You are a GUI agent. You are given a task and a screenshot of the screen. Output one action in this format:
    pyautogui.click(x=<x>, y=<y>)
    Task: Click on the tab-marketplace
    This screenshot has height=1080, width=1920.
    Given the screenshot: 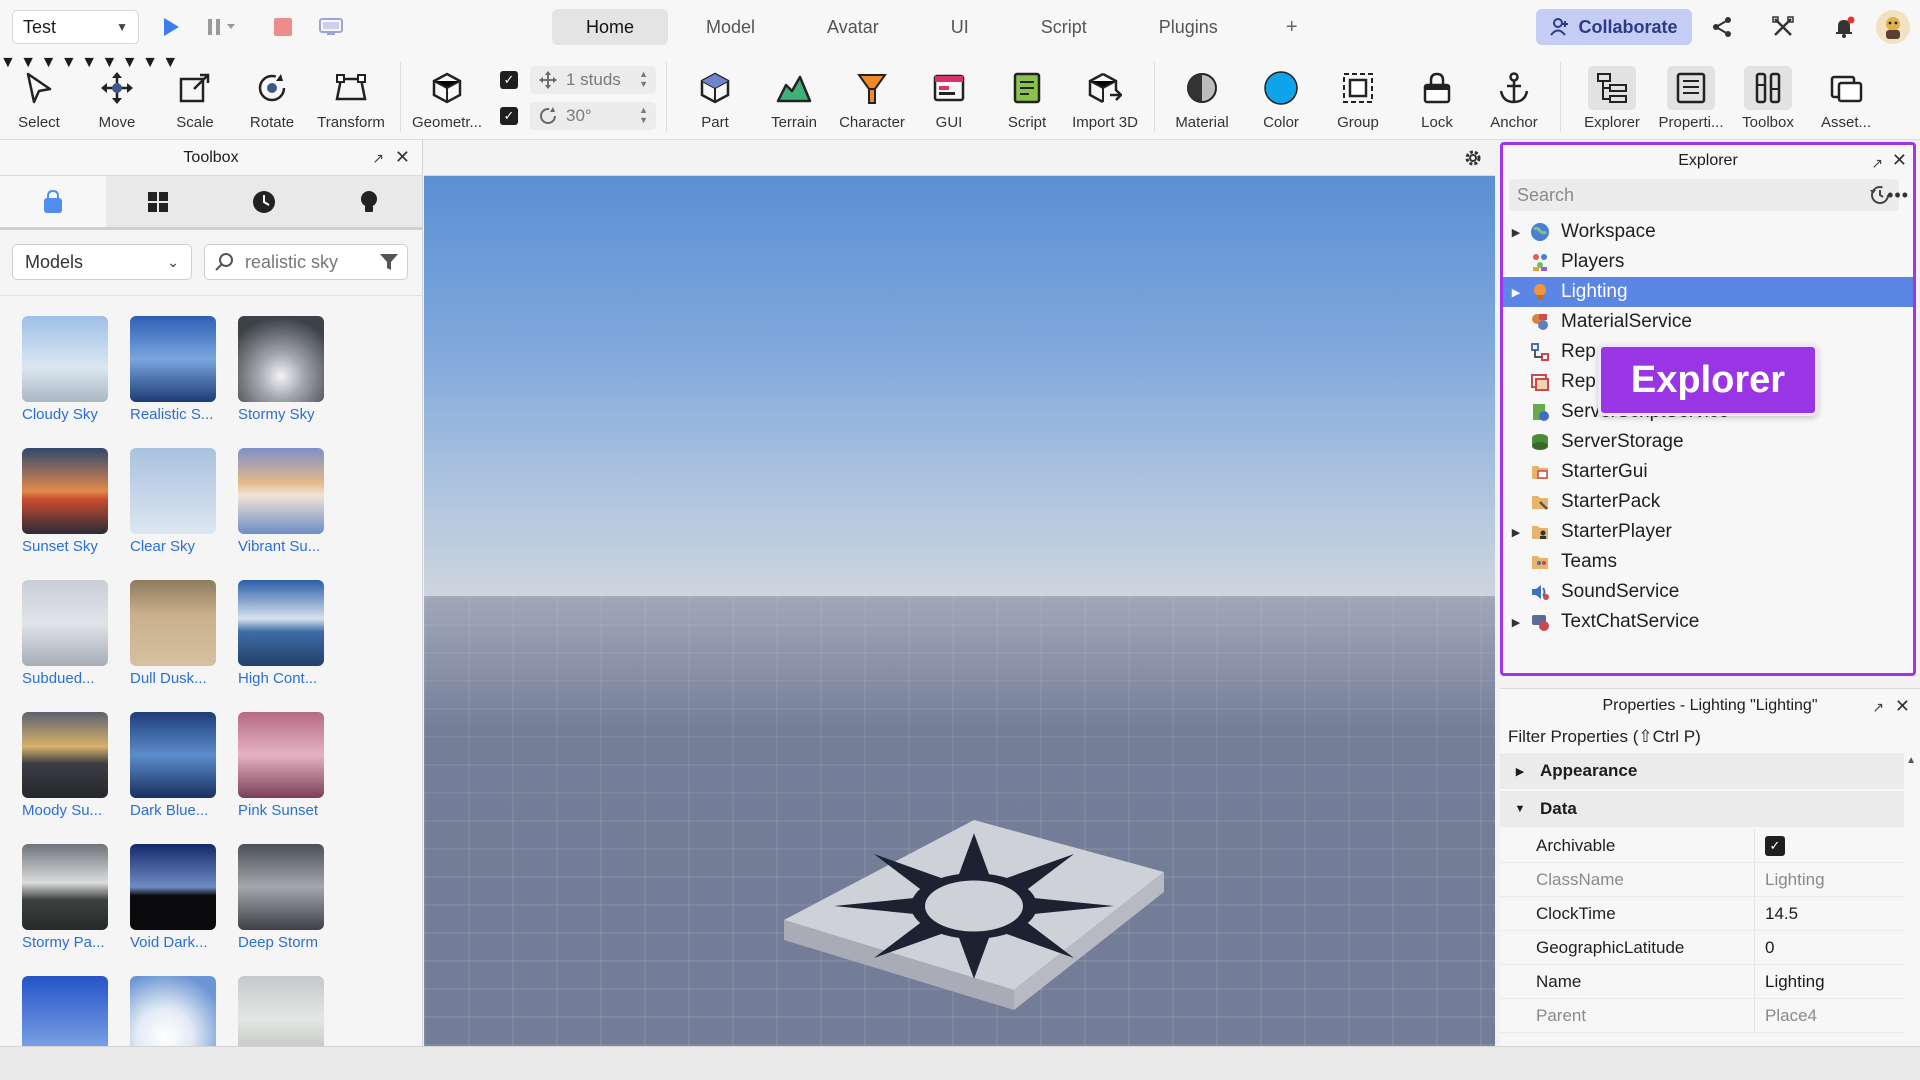 What is the action you would take?
    pyautogui.click(x=53, y=201)
    